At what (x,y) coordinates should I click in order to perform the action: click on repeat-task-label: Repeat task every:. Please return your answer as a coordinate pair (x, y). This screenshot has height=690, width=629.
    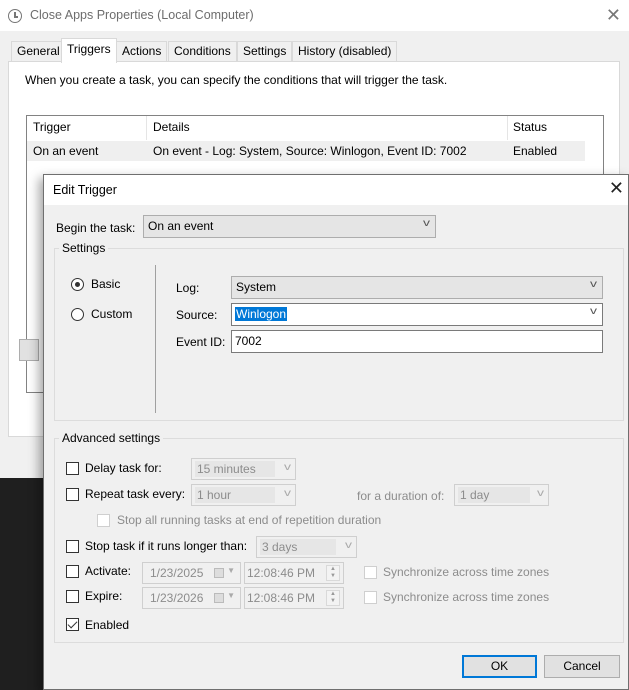
    Looking at the image, I should click on (135, 494).